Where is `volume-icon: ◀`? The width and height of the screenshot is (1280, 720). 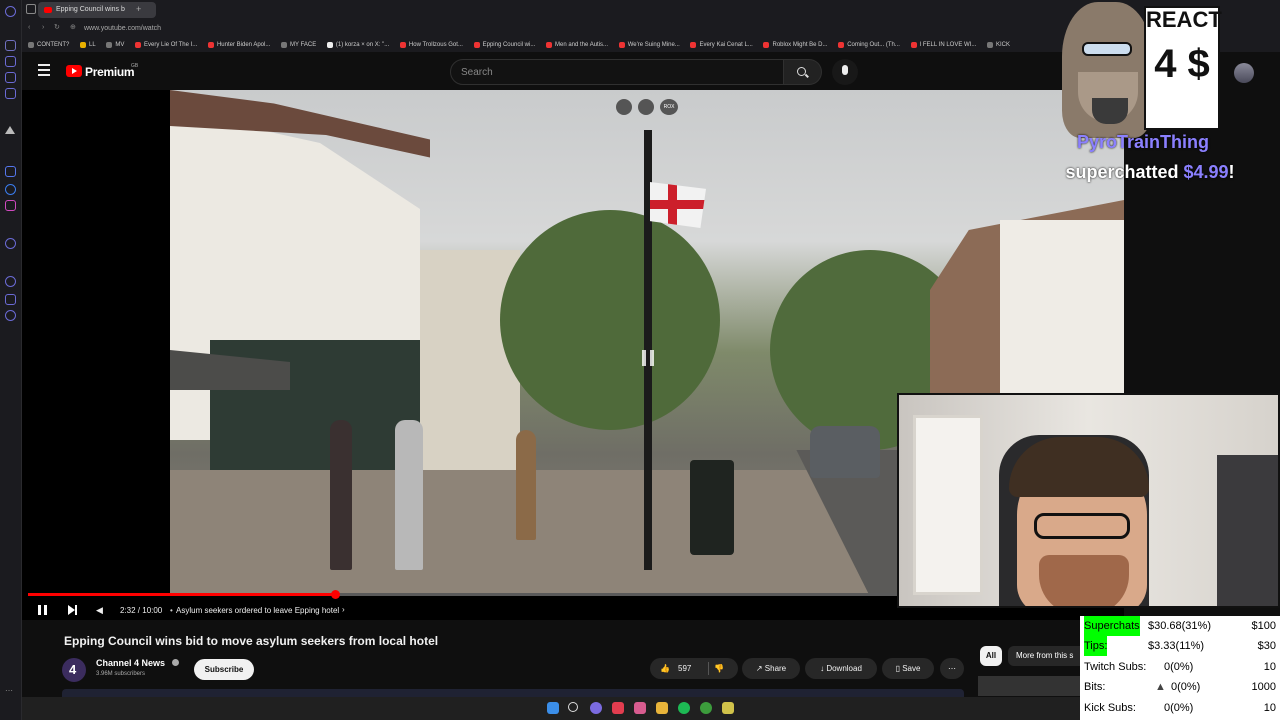 volume-icon: ◀ is located at coordinates (99, 610).